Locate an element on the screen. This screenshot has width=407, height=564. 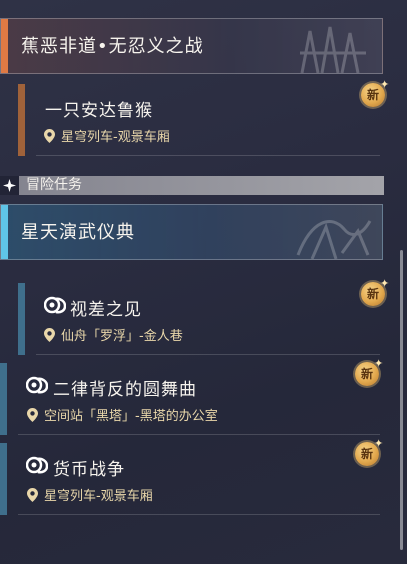
diamond-star-icon is located at coordinates (9, 185).